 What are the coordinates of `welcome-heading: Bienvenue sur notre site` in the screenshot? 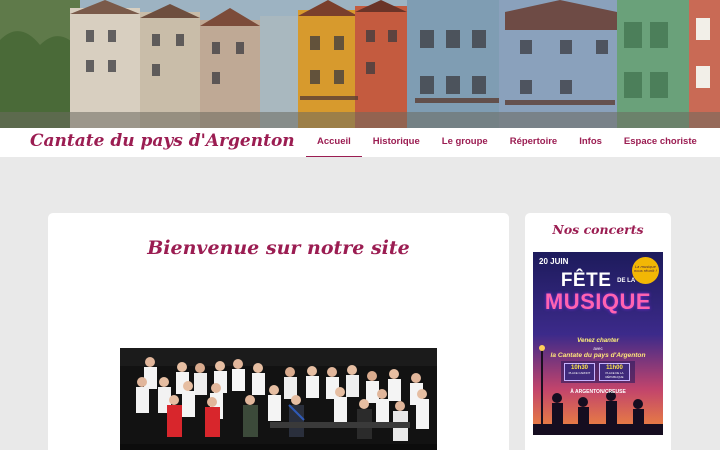 It's located at (278, 248).